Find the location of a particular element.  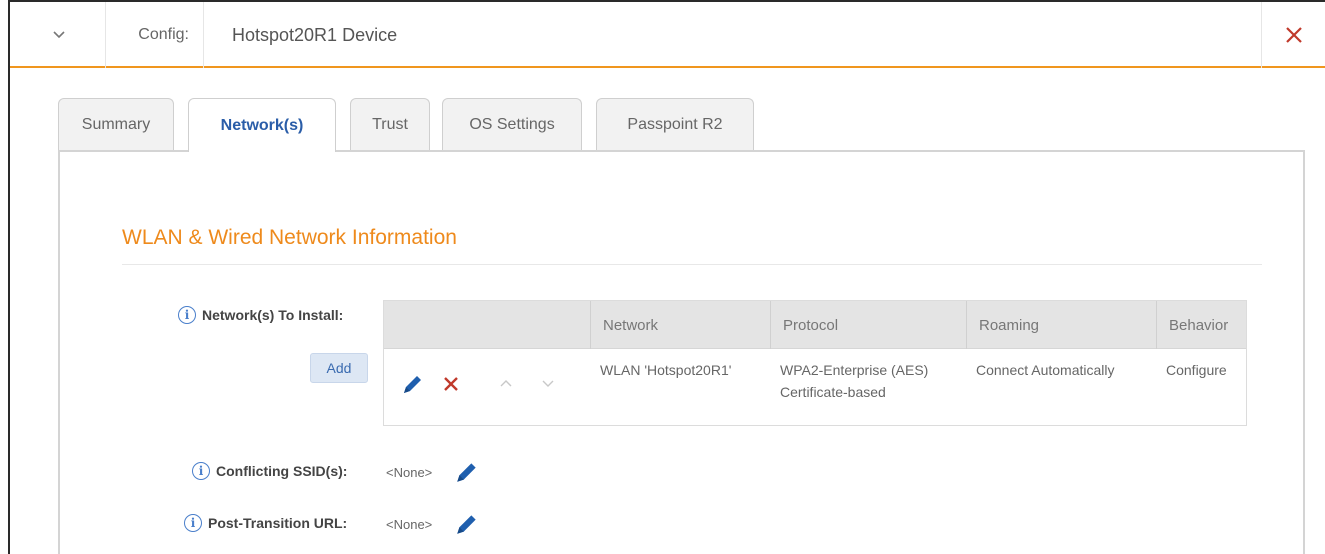

delete-network-button is located at coordinates (451, 384).